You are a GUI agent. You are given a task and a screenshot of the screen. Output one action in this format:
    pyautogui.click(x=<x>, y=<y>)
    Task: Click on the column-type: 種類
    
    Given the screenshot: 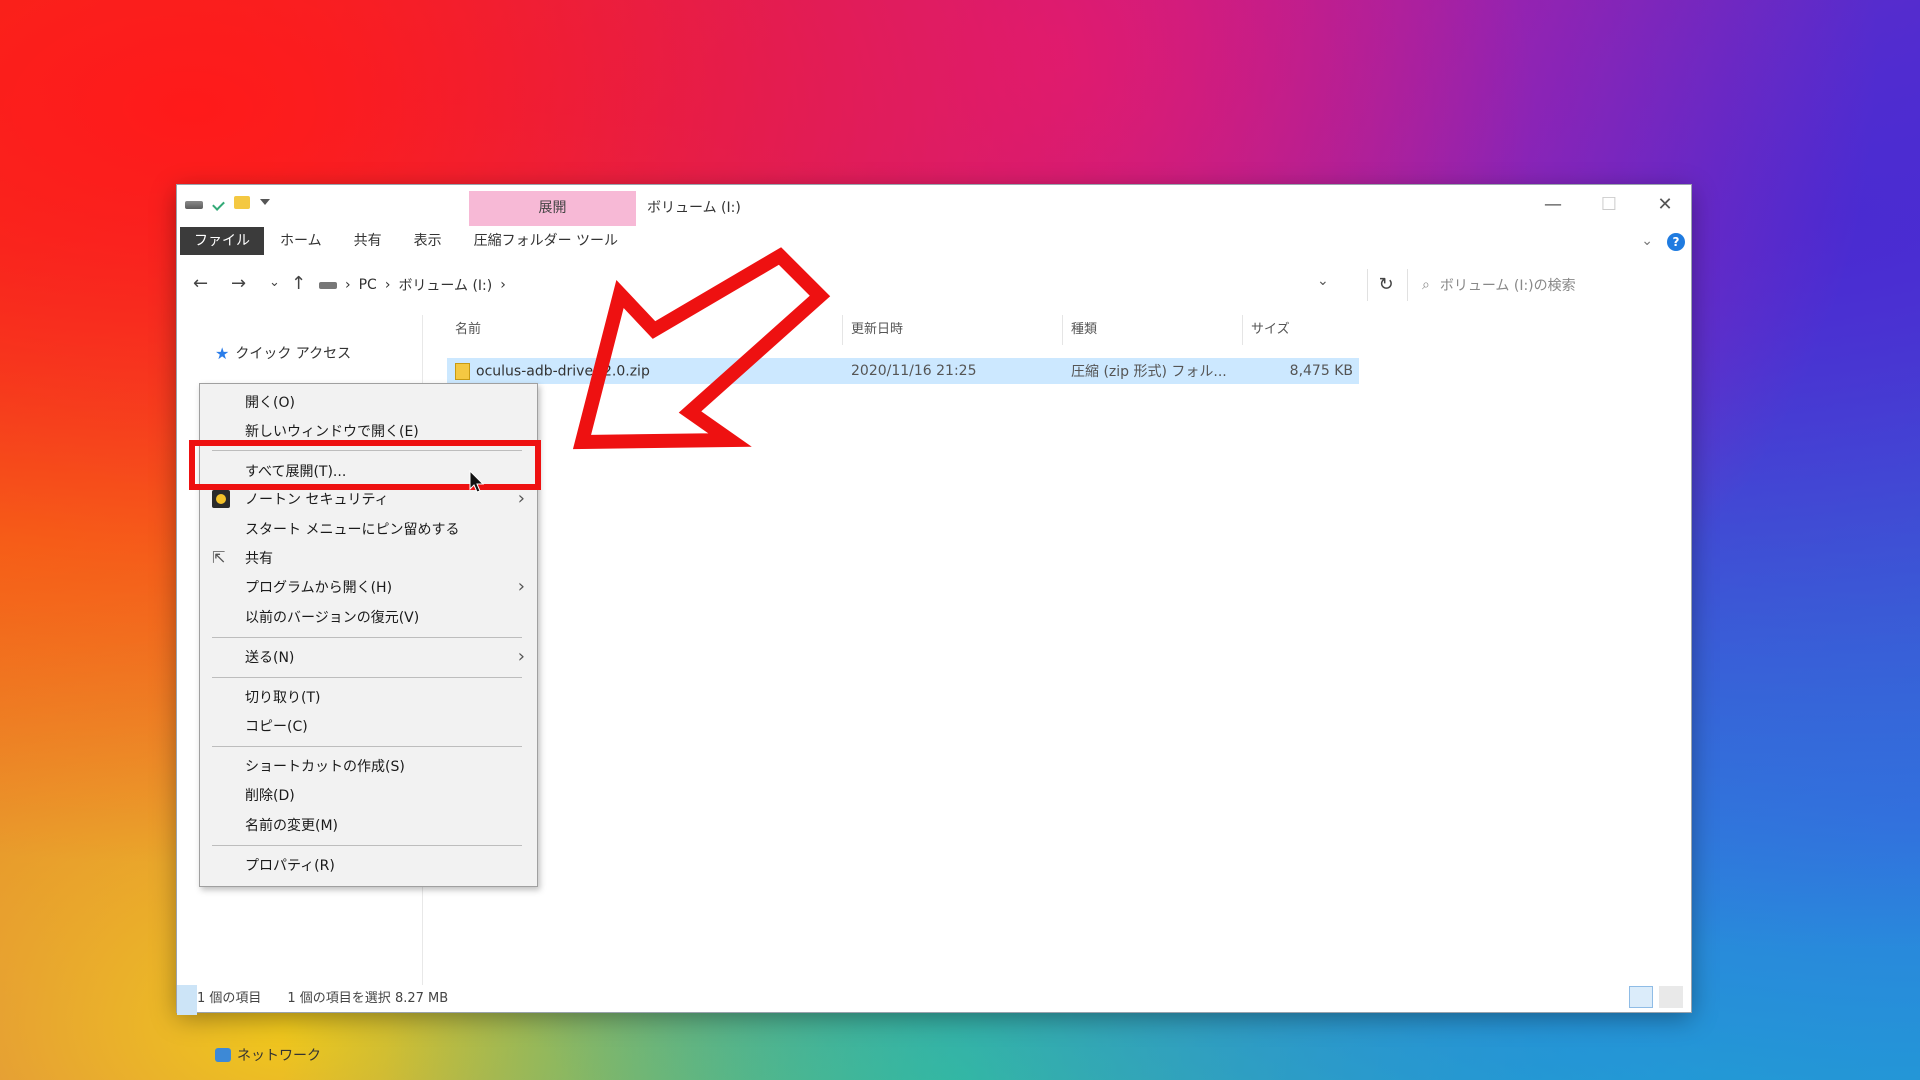 What is the action you would take?
    pyautogui.click(x=1153, y=330)
    